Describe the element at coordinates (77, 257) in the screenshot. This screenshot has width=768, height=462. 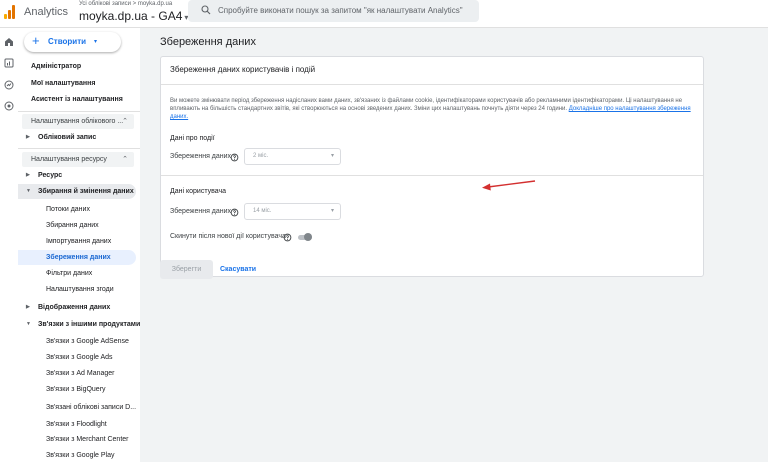
I see `sidebar-item-data-retention: Збереження даних` at that location.